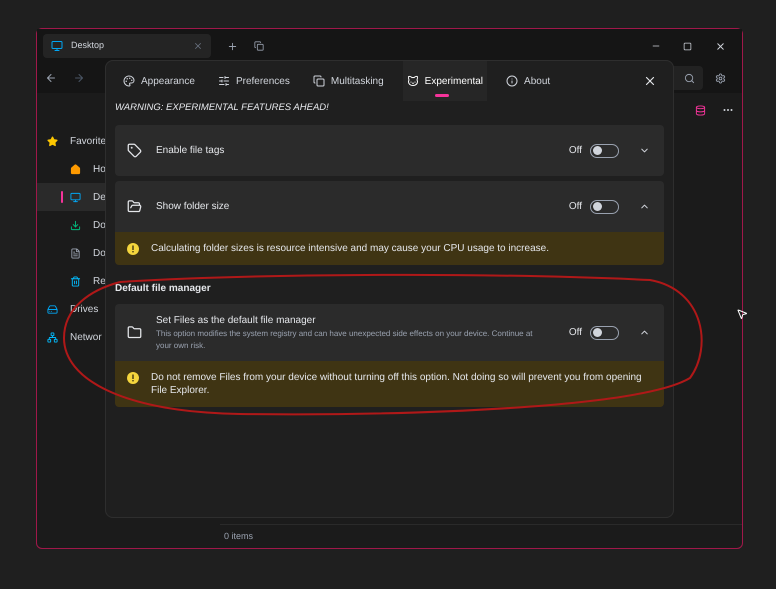 Image resolution: width=776 pixels, height=589 pixels. I want to click on sidebar-label: Ho, so click(99, 169).